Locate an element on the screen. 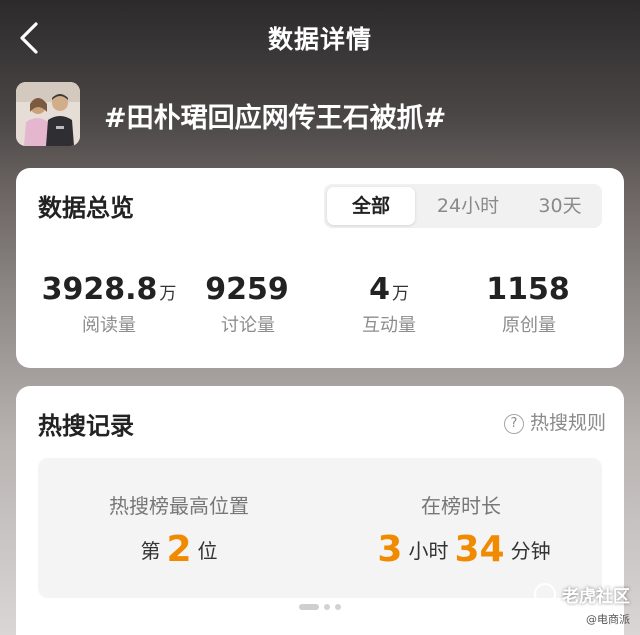 This screenshot has height=635, width=640. stat-unit: 万 is located at coordinates (400, 294).